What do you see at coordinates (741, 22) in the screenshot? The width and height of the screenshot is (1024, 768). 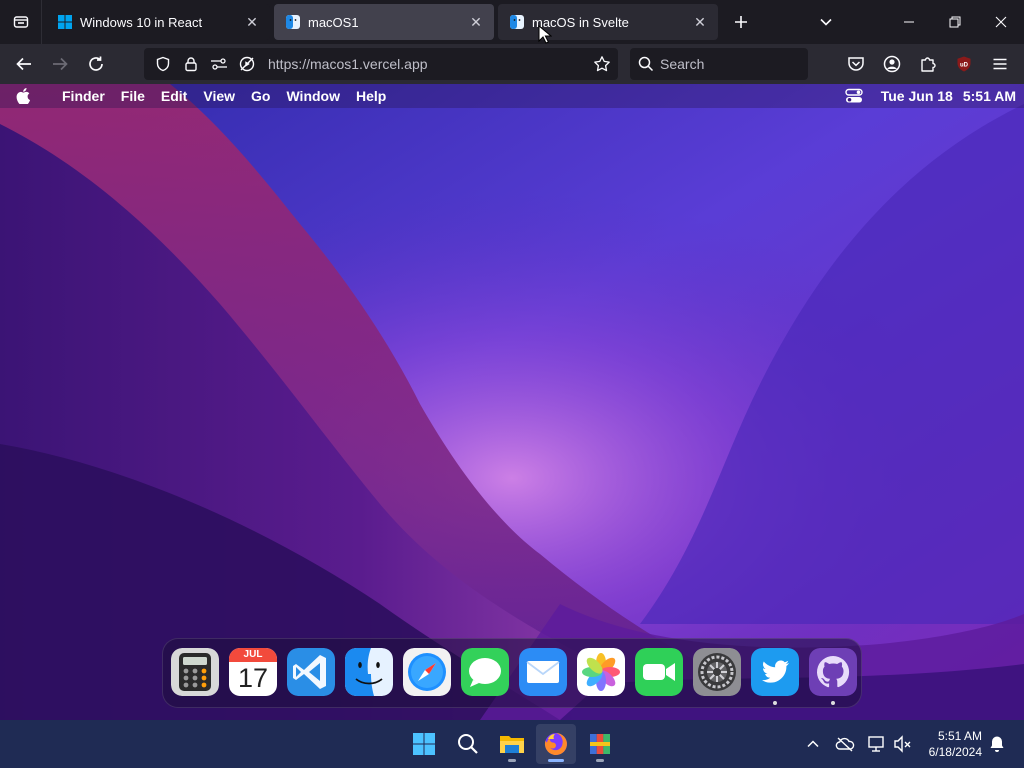 I see `new-tab-button` at bounding box center [741, 22].